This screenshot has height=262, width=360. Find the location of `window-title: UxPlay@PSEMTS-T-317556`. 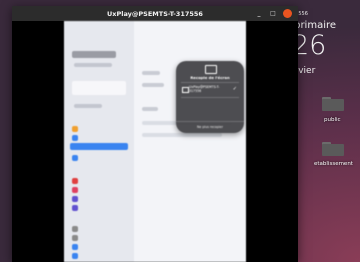

window-title: UxPlay@PSEMTS-T-317556 is located at coordinates (155, 13).